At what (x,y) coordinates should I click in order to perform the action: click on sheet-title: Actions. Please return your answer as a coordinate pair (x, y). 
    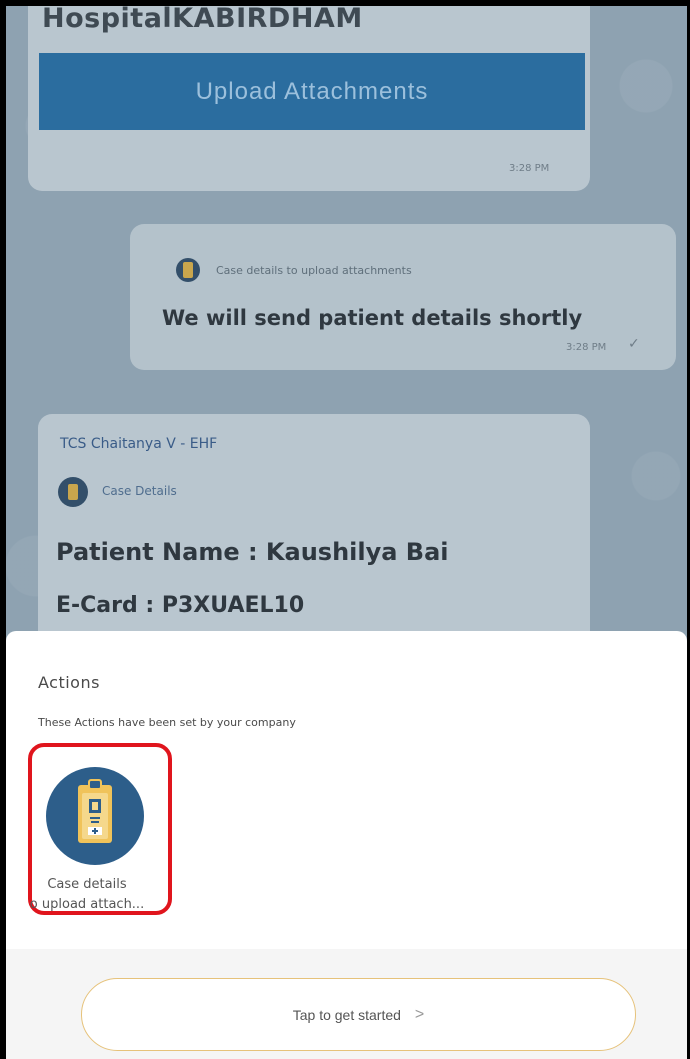
    Looking at the image, I should click on (69, 682).